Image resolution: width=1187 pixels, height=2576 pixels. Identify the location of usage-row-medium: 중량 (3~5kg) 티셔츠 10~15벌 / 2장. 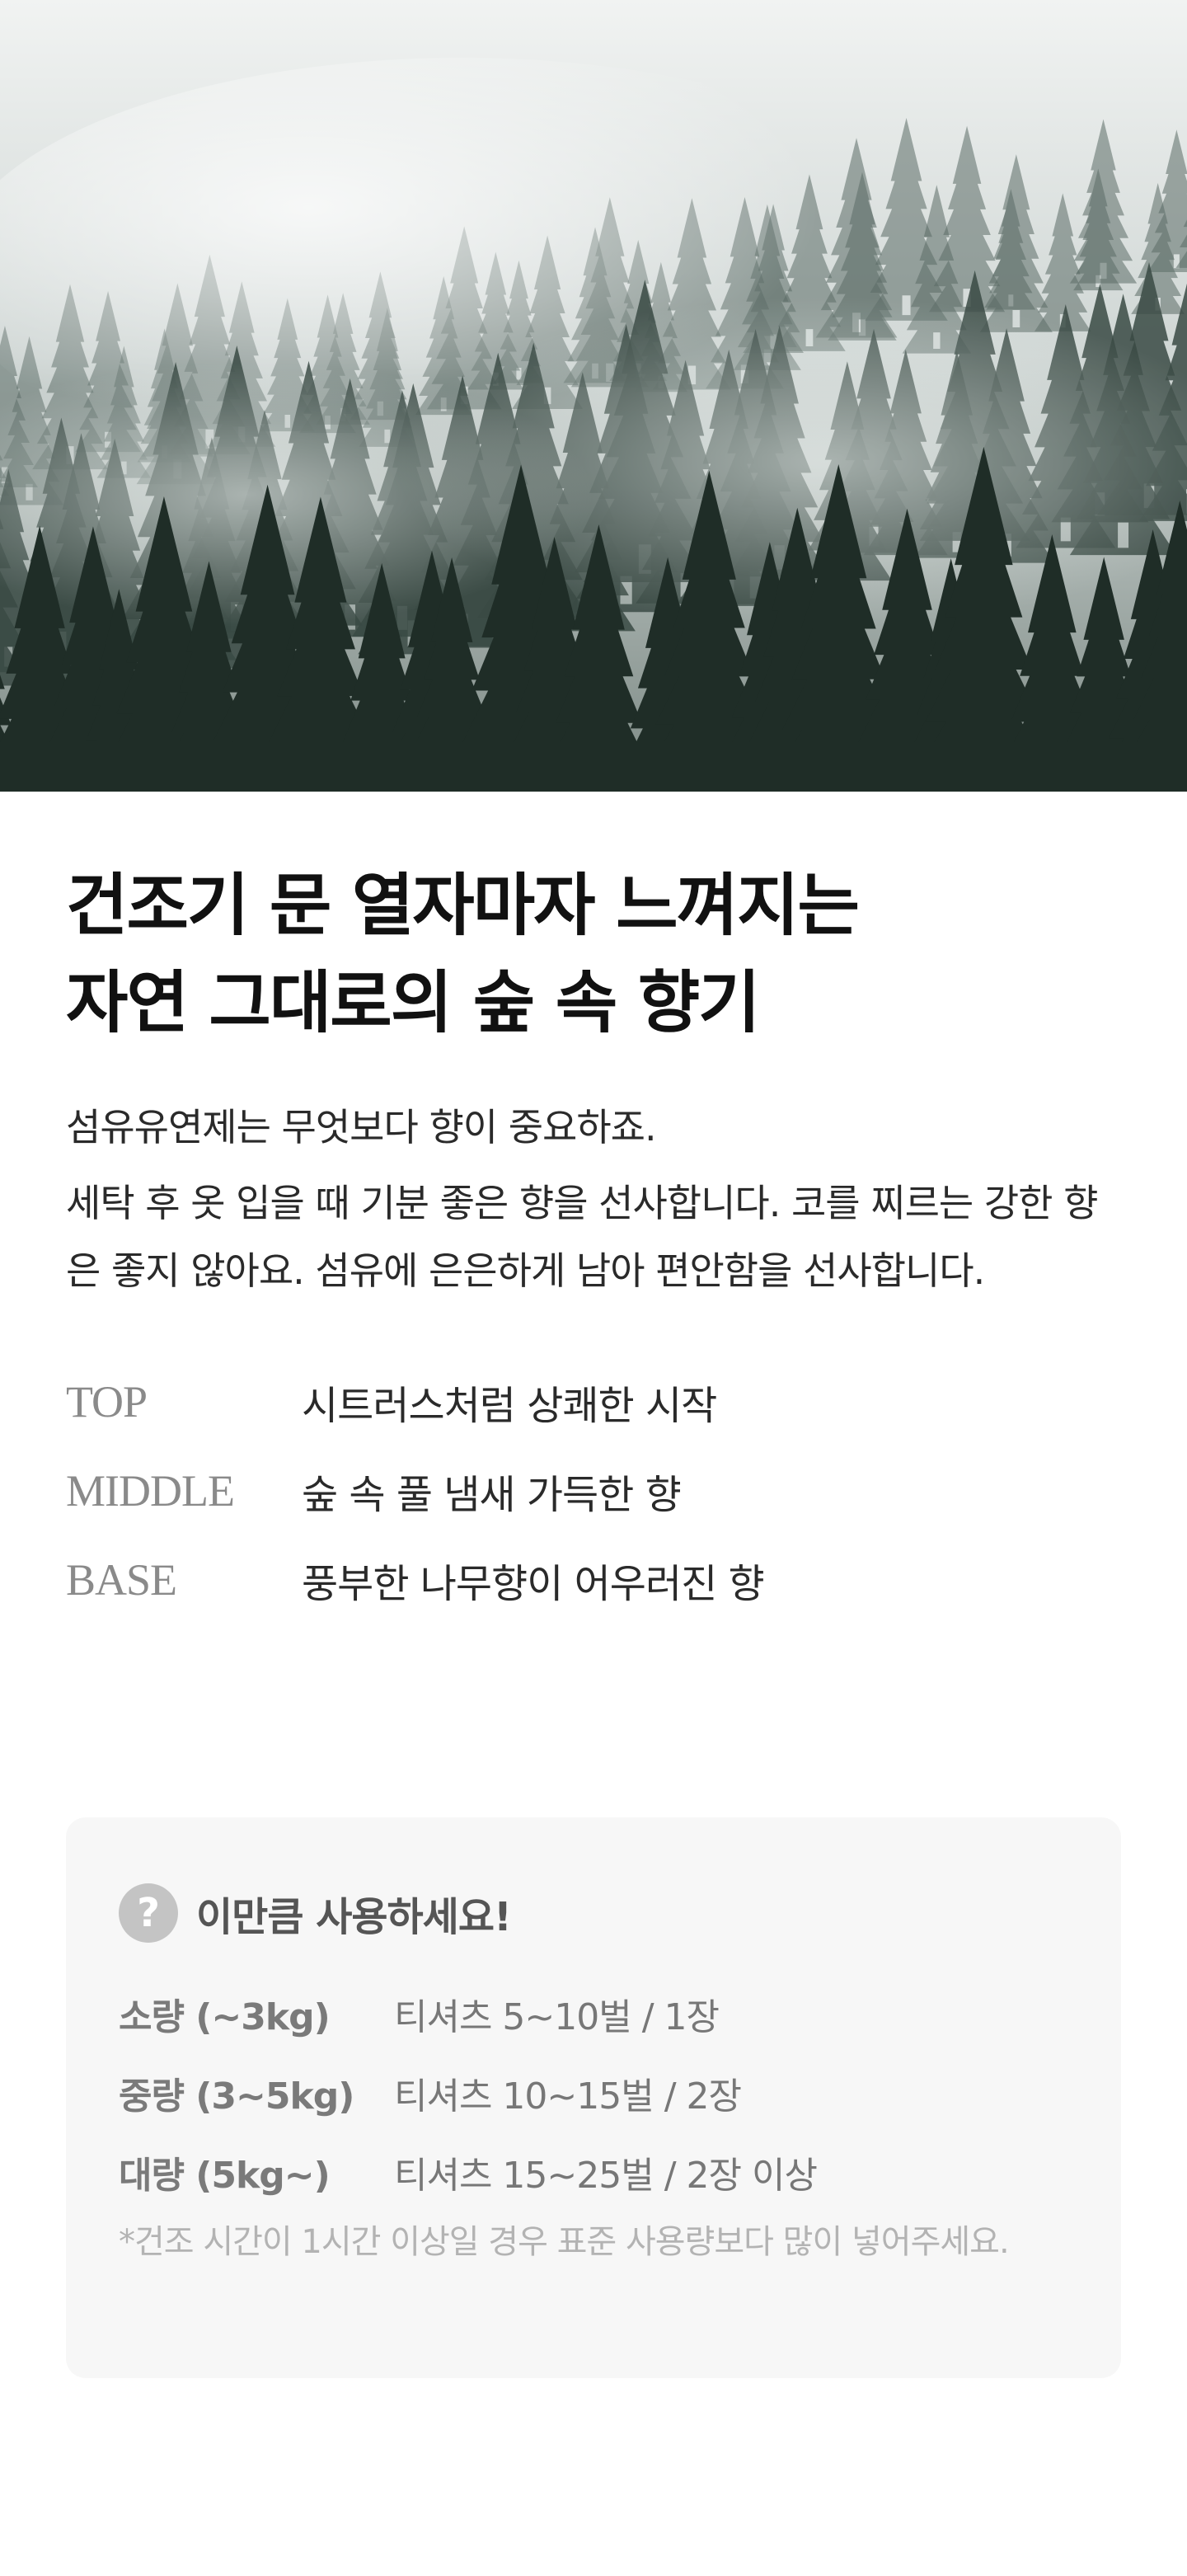
(468, 2092).